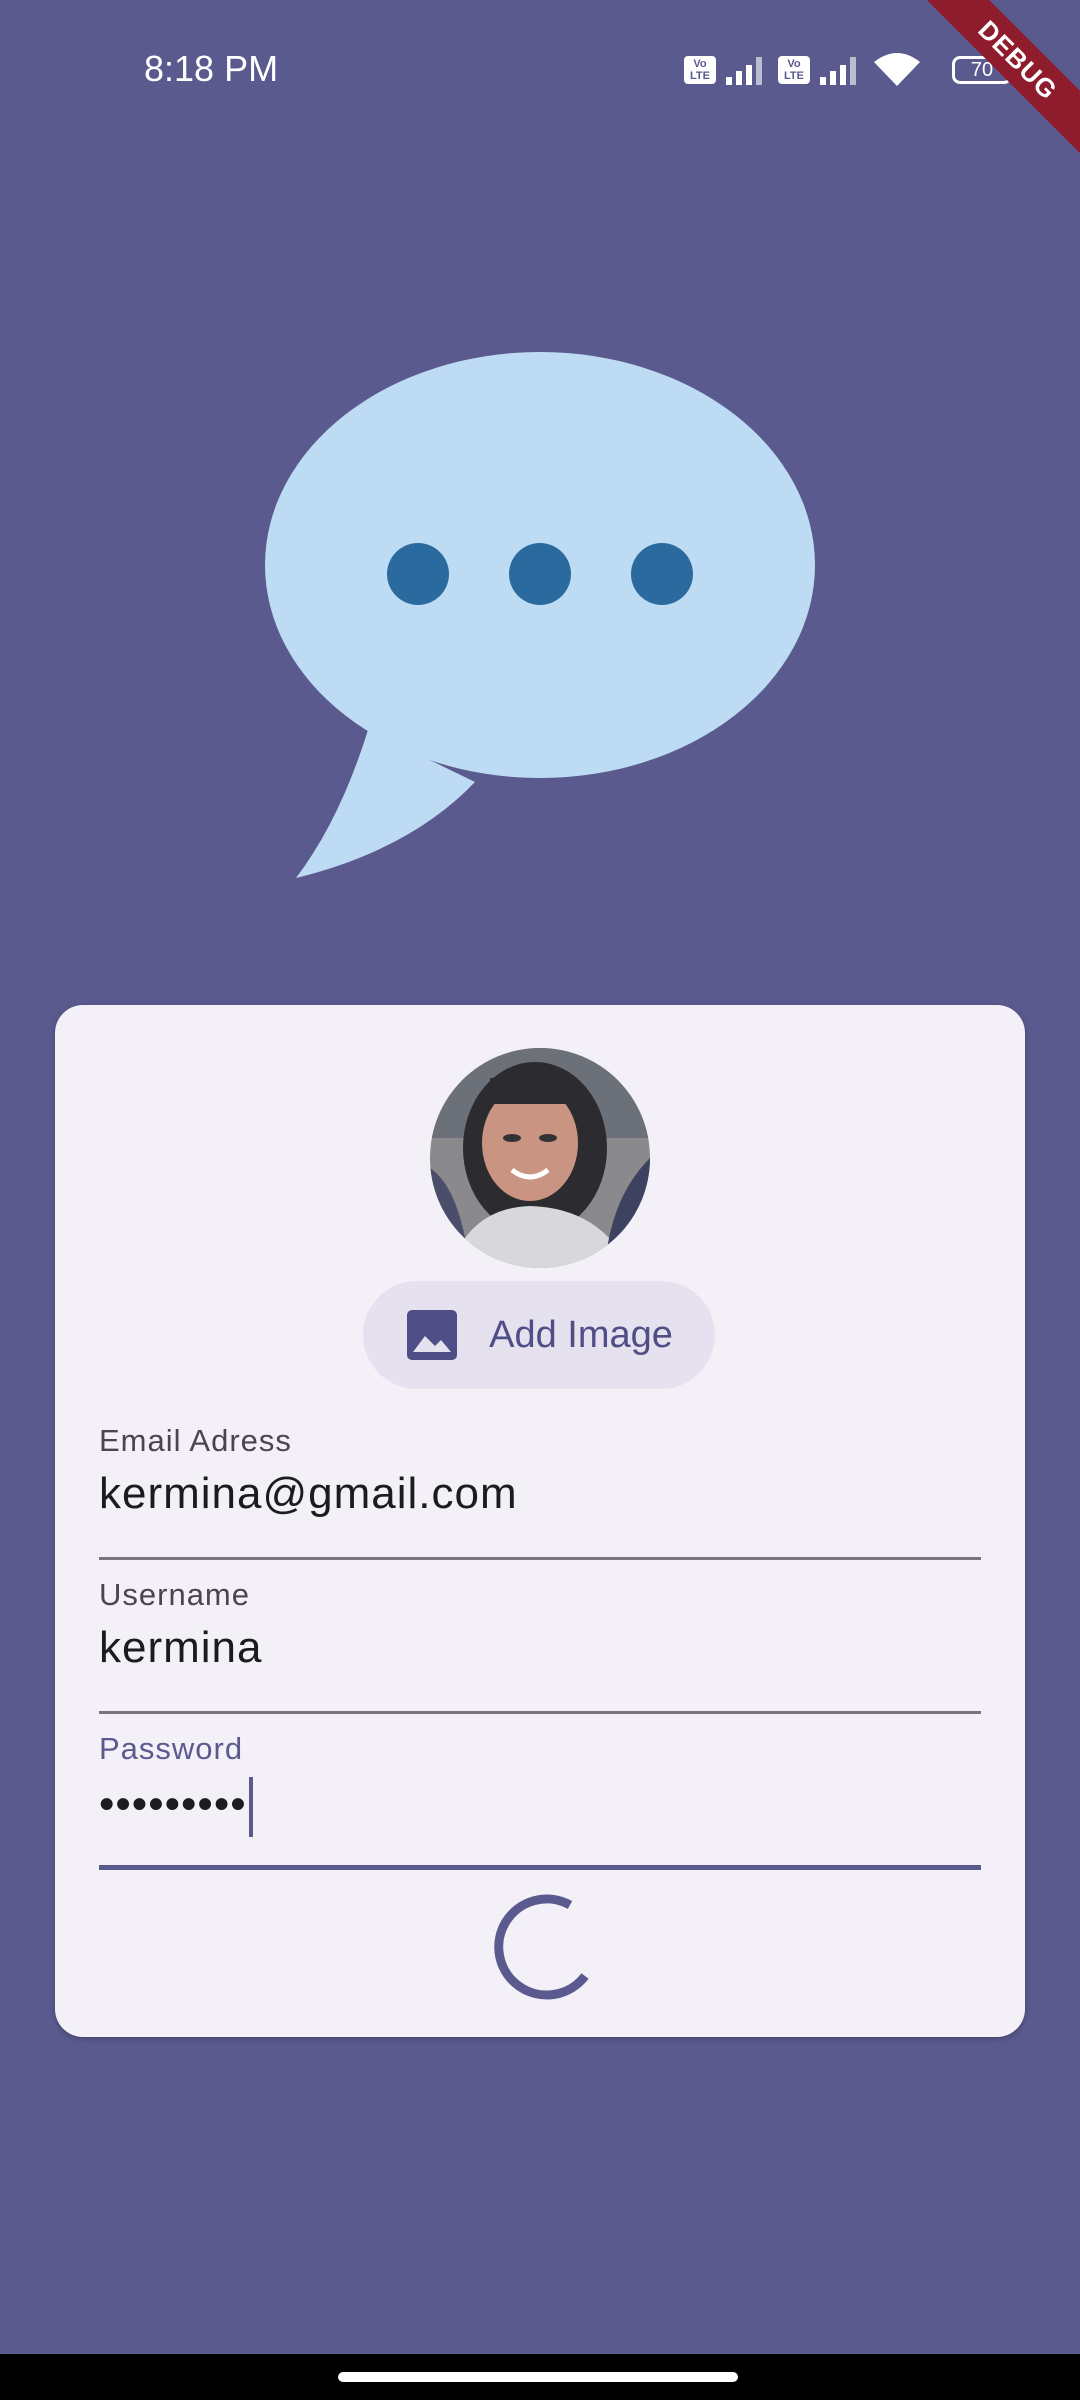  I want to click on username-underline, so click(540, 1712).